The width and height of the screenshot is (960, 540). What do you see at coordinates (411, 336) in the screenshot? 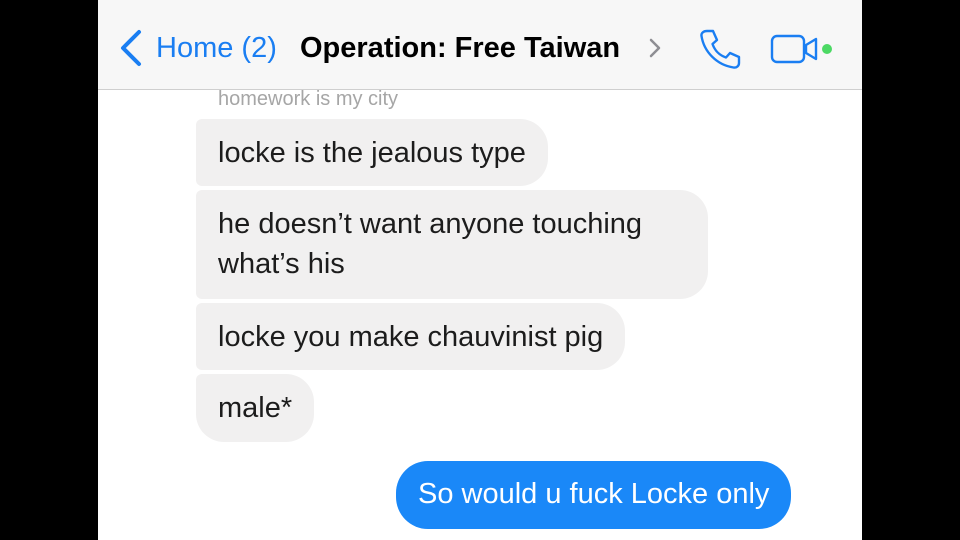
I see `message-bubble-incoming: locke you make chauvinist pig` at bounding box center [411, 336].